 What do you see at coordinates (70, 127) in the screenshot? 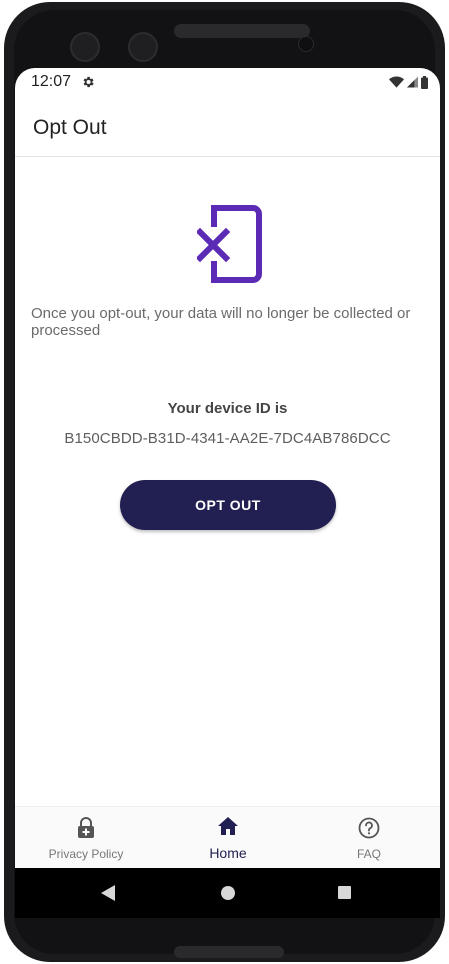
I see `page-title: Opt Out` at bounding box center [70, 127].